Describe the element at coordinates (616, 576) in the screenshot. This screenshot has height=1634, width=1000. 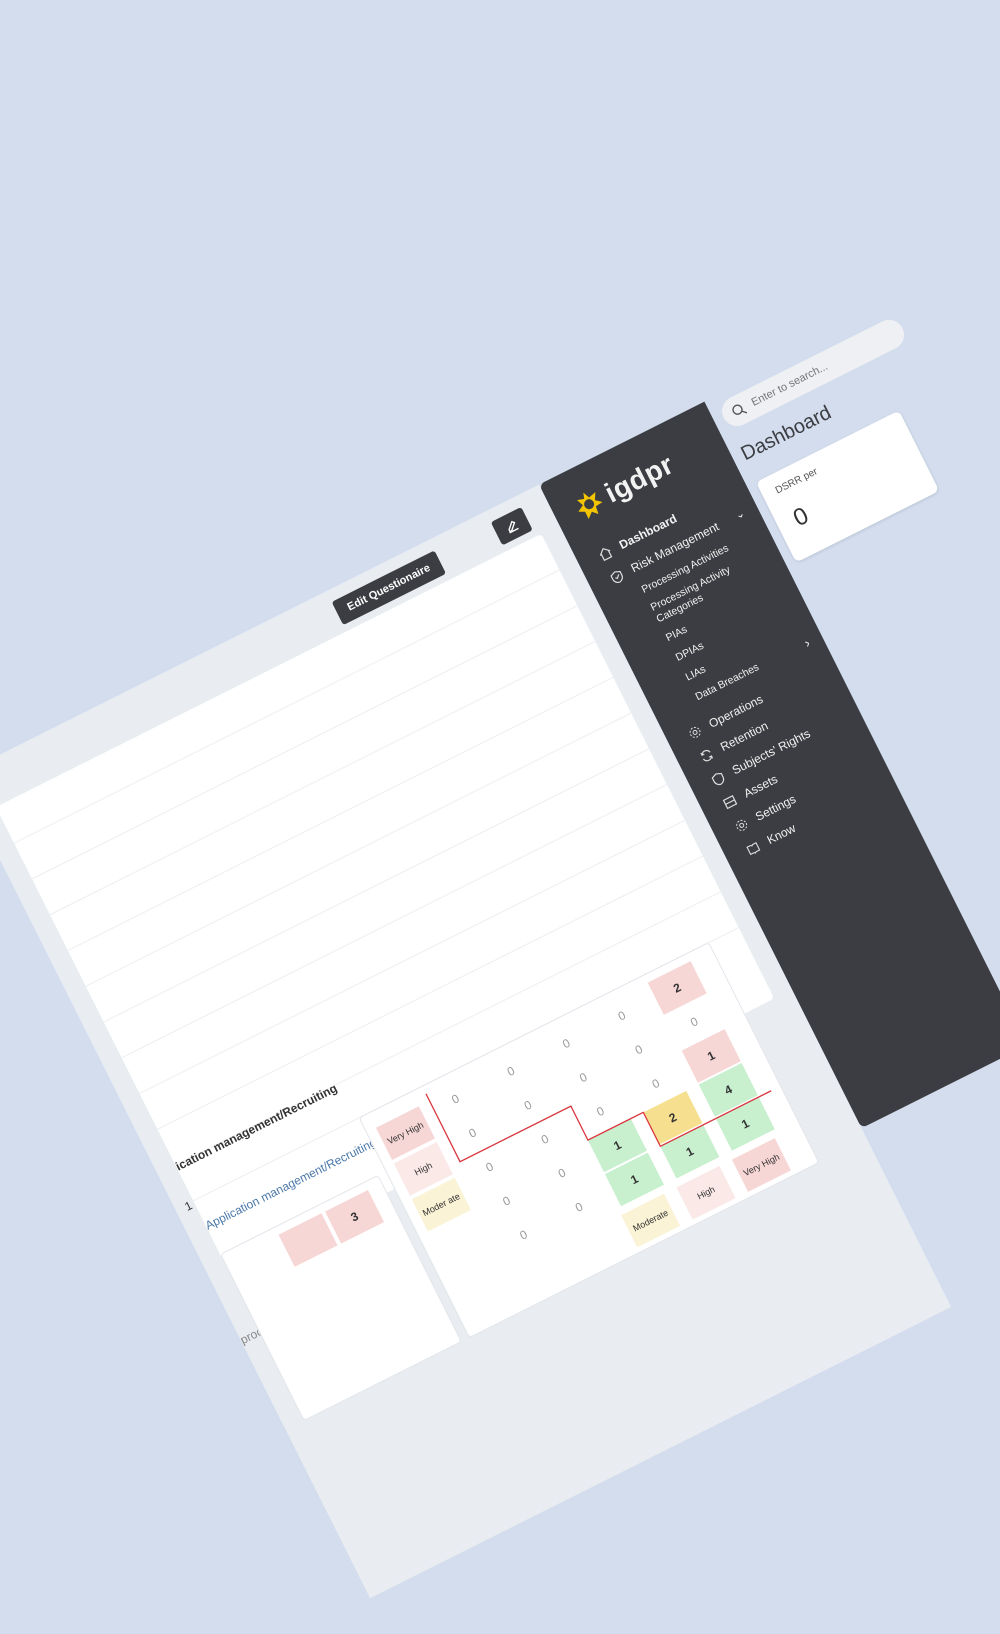
I see `shield-icon` at that location.